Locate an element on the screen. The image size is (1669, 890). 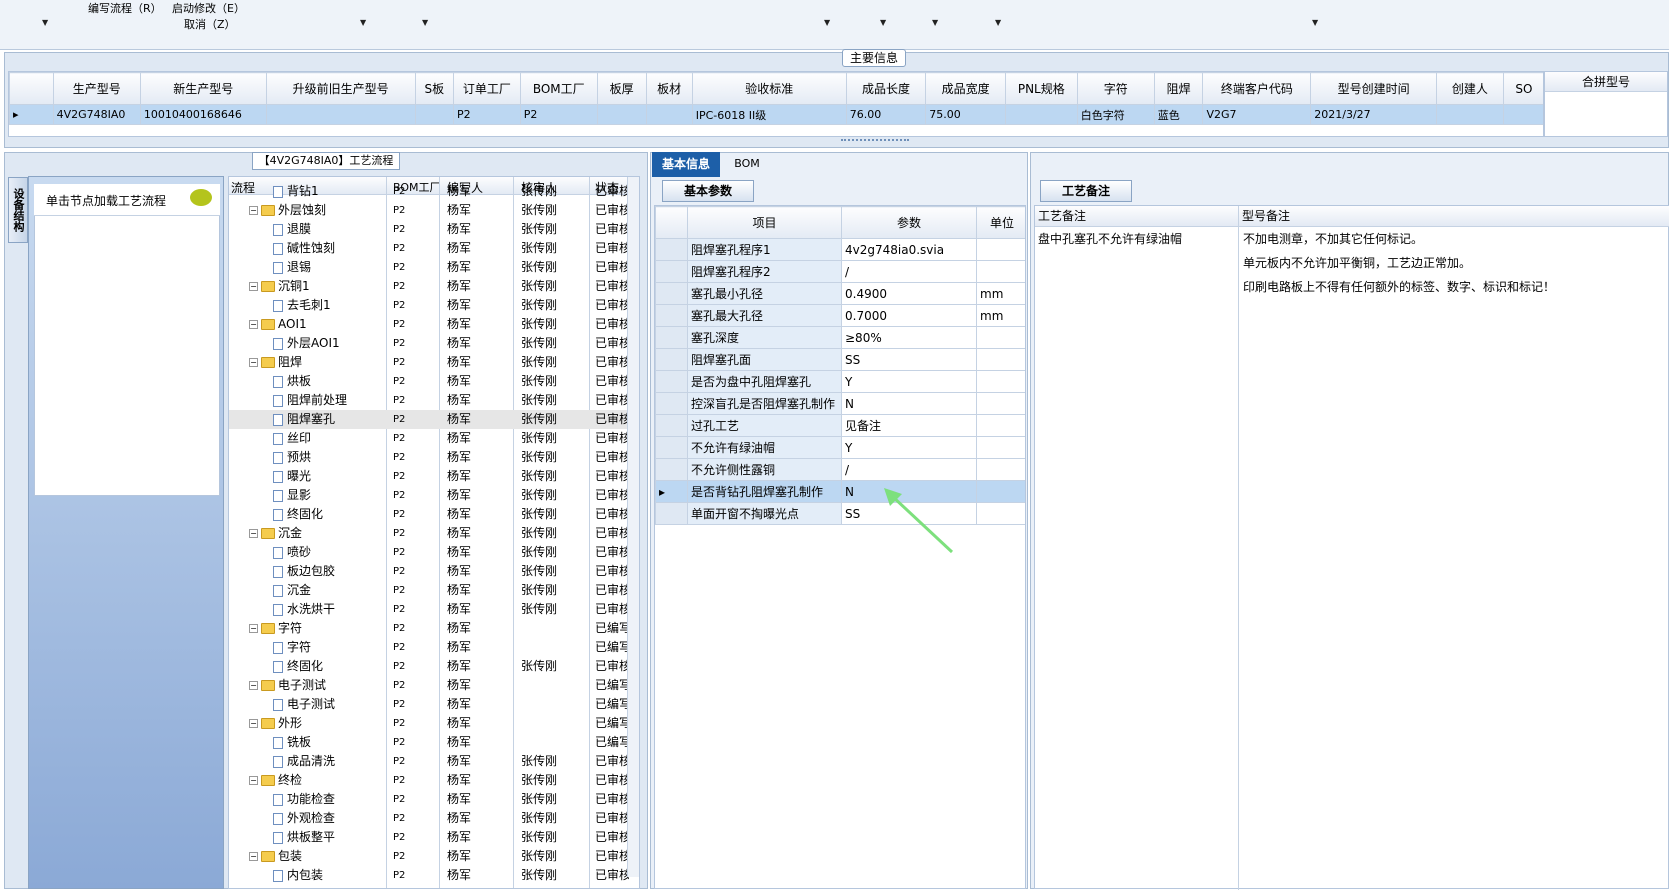
param-row: 不允许有绿油帽 Y is located at coordinates (840, 447).